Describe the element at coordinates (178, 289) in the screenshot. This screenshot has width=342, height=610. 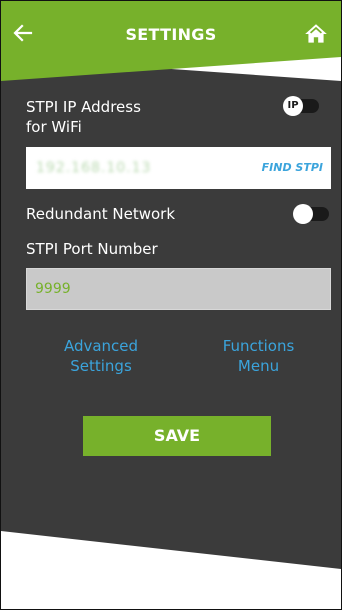
I see `port-number-input: 9999` at that location.